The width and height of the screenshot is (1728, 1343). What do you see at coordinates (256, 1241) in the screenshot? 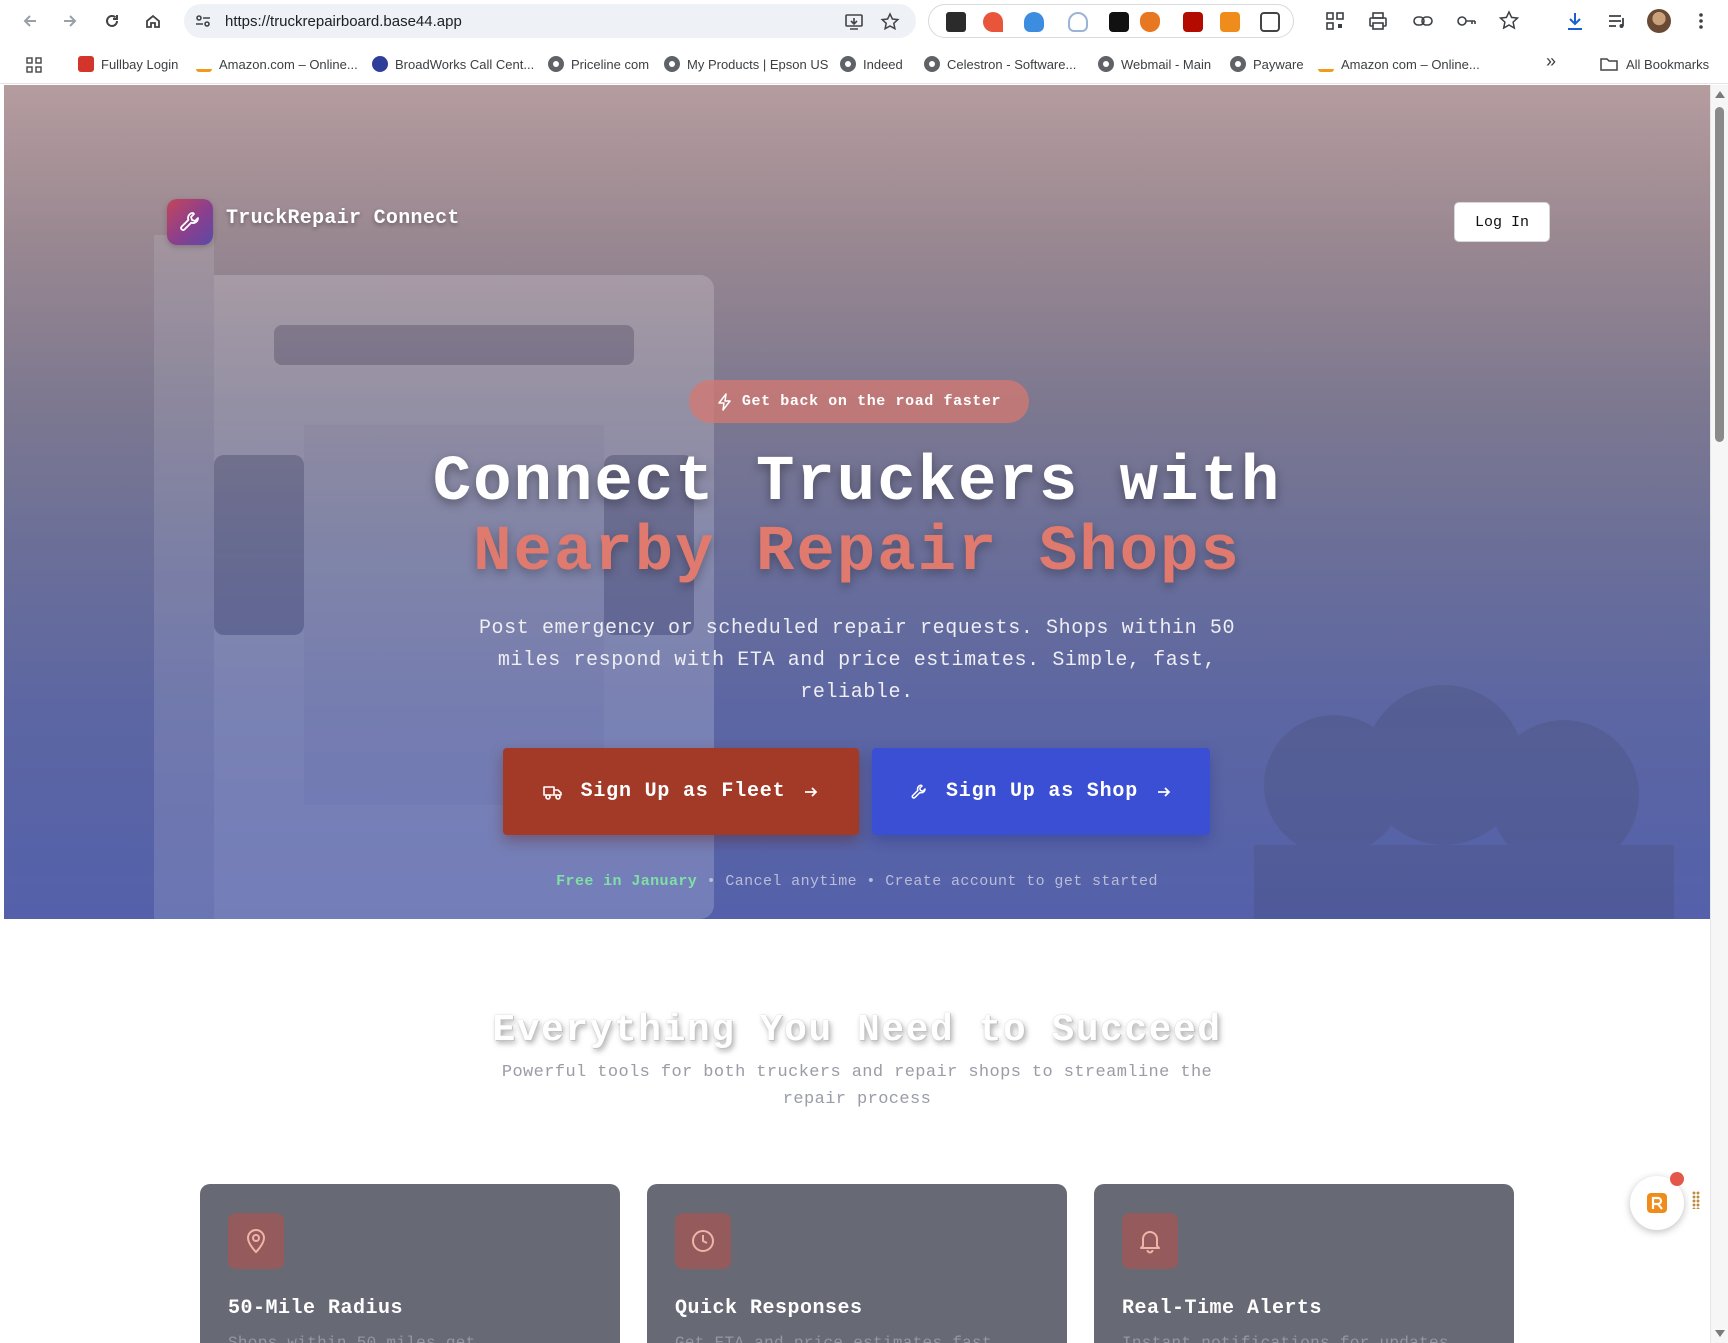
I see `map-pin-icon` at bounding box center [256, 1241].